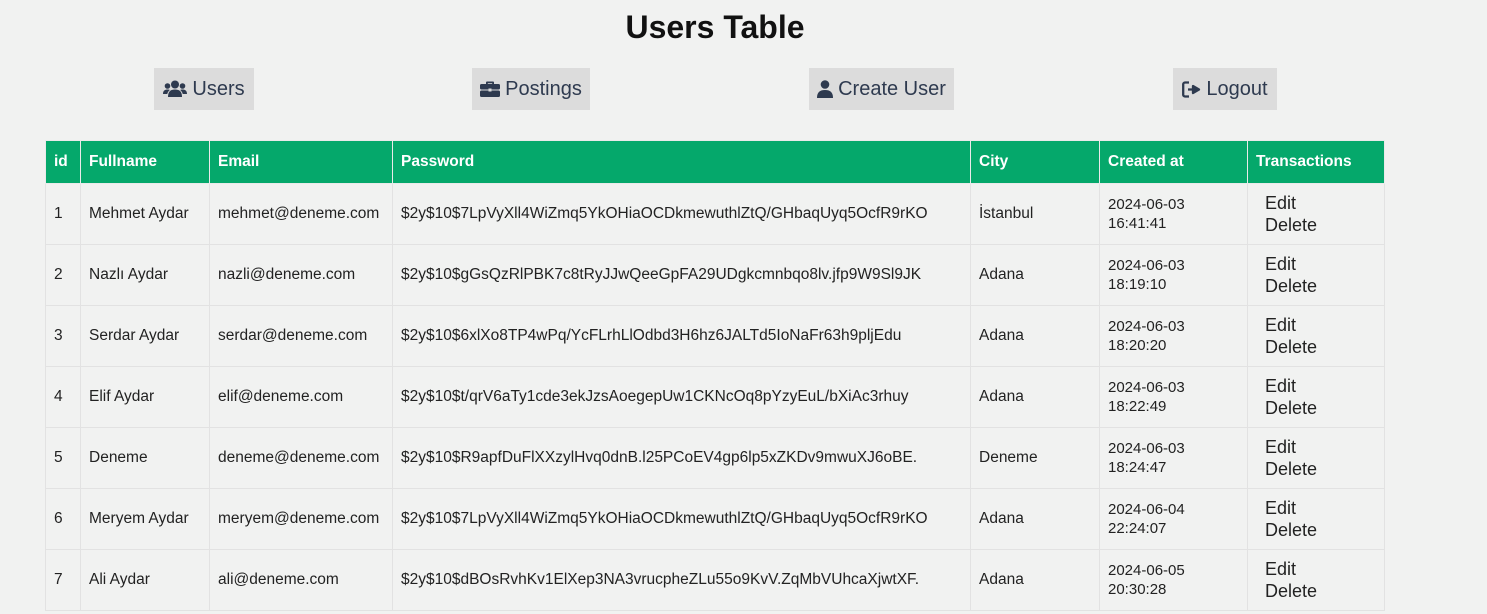 The width and height of the screenshot is (1487, 614). I want to click on cell-email: mehmet@deneme.com, so click(301, 214).